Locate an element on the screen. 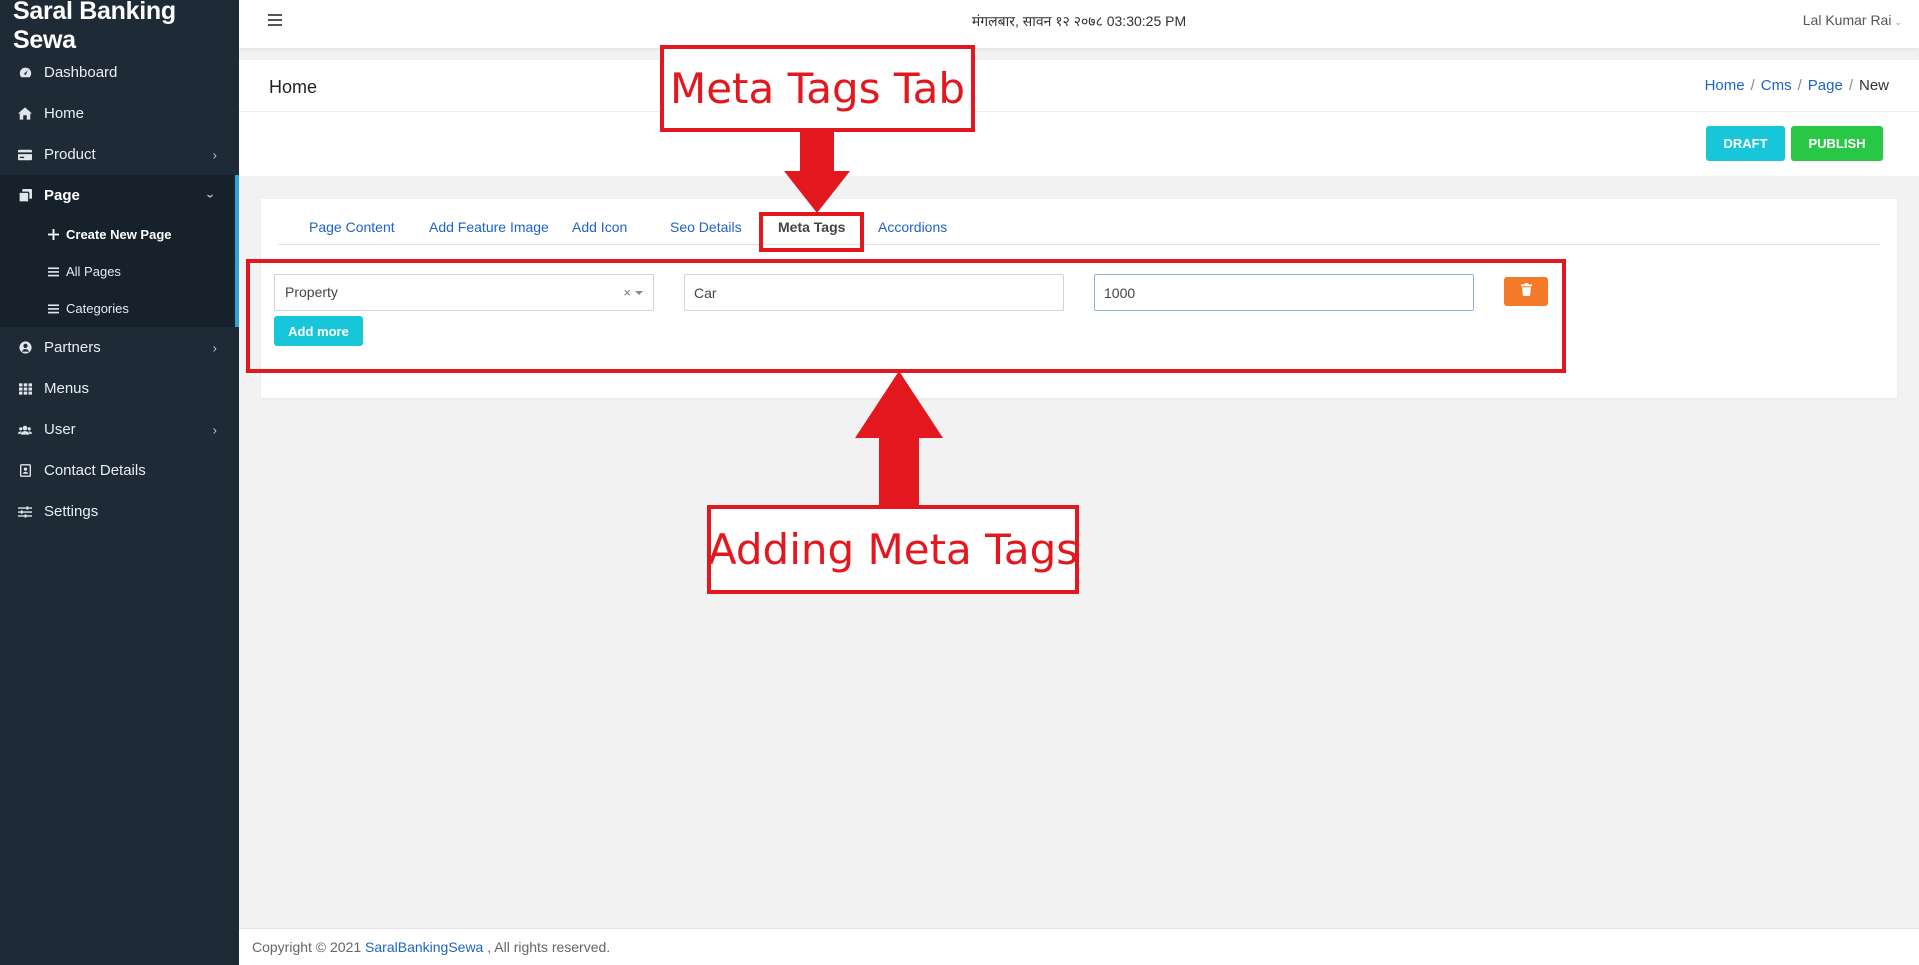  dashboard-icon is located at coordinates (25, 73).